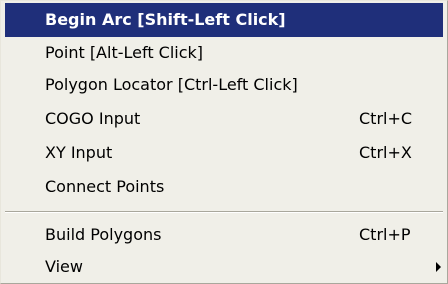 Image resolution: width=448 pixels, height=284 pixels. What do you see at coordinates (438, 267) in the screenshot?
I see `submenu-arrow-icon` at bounding box center [438, 267].